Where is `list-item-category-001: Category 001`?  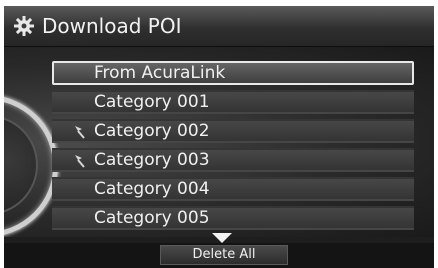 list-item-category-001: Category 001 is located at coordinates (233, 102).